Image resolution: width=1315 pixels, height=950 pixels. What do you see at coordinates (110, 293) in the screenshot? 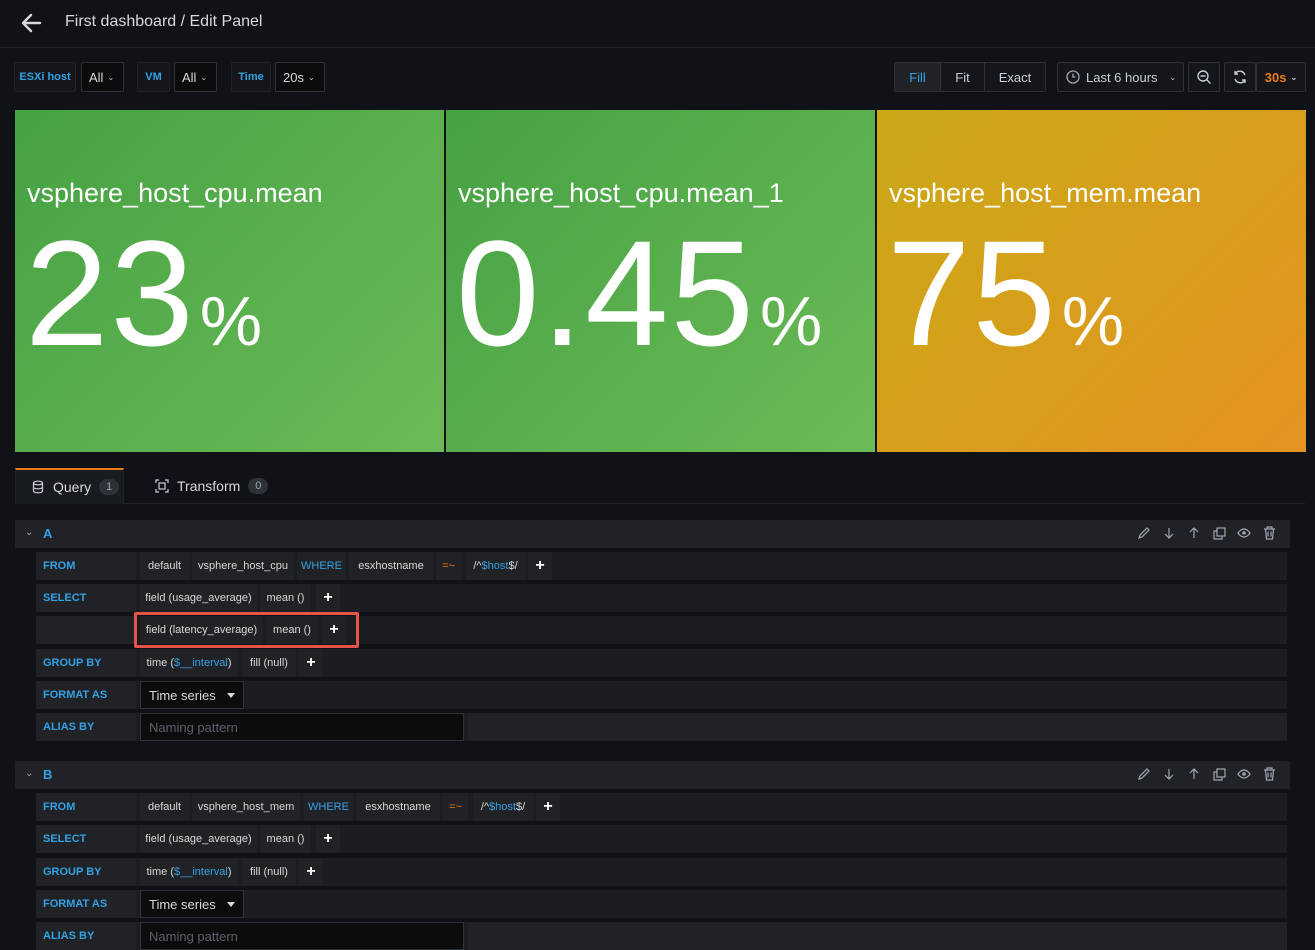
I see `stat-number: 23` at bounding box center [110, 293].